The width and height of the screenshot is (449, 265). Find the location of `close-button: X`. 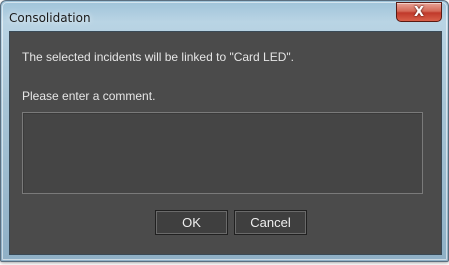

close-button: X is located at coordinates (419, 12).